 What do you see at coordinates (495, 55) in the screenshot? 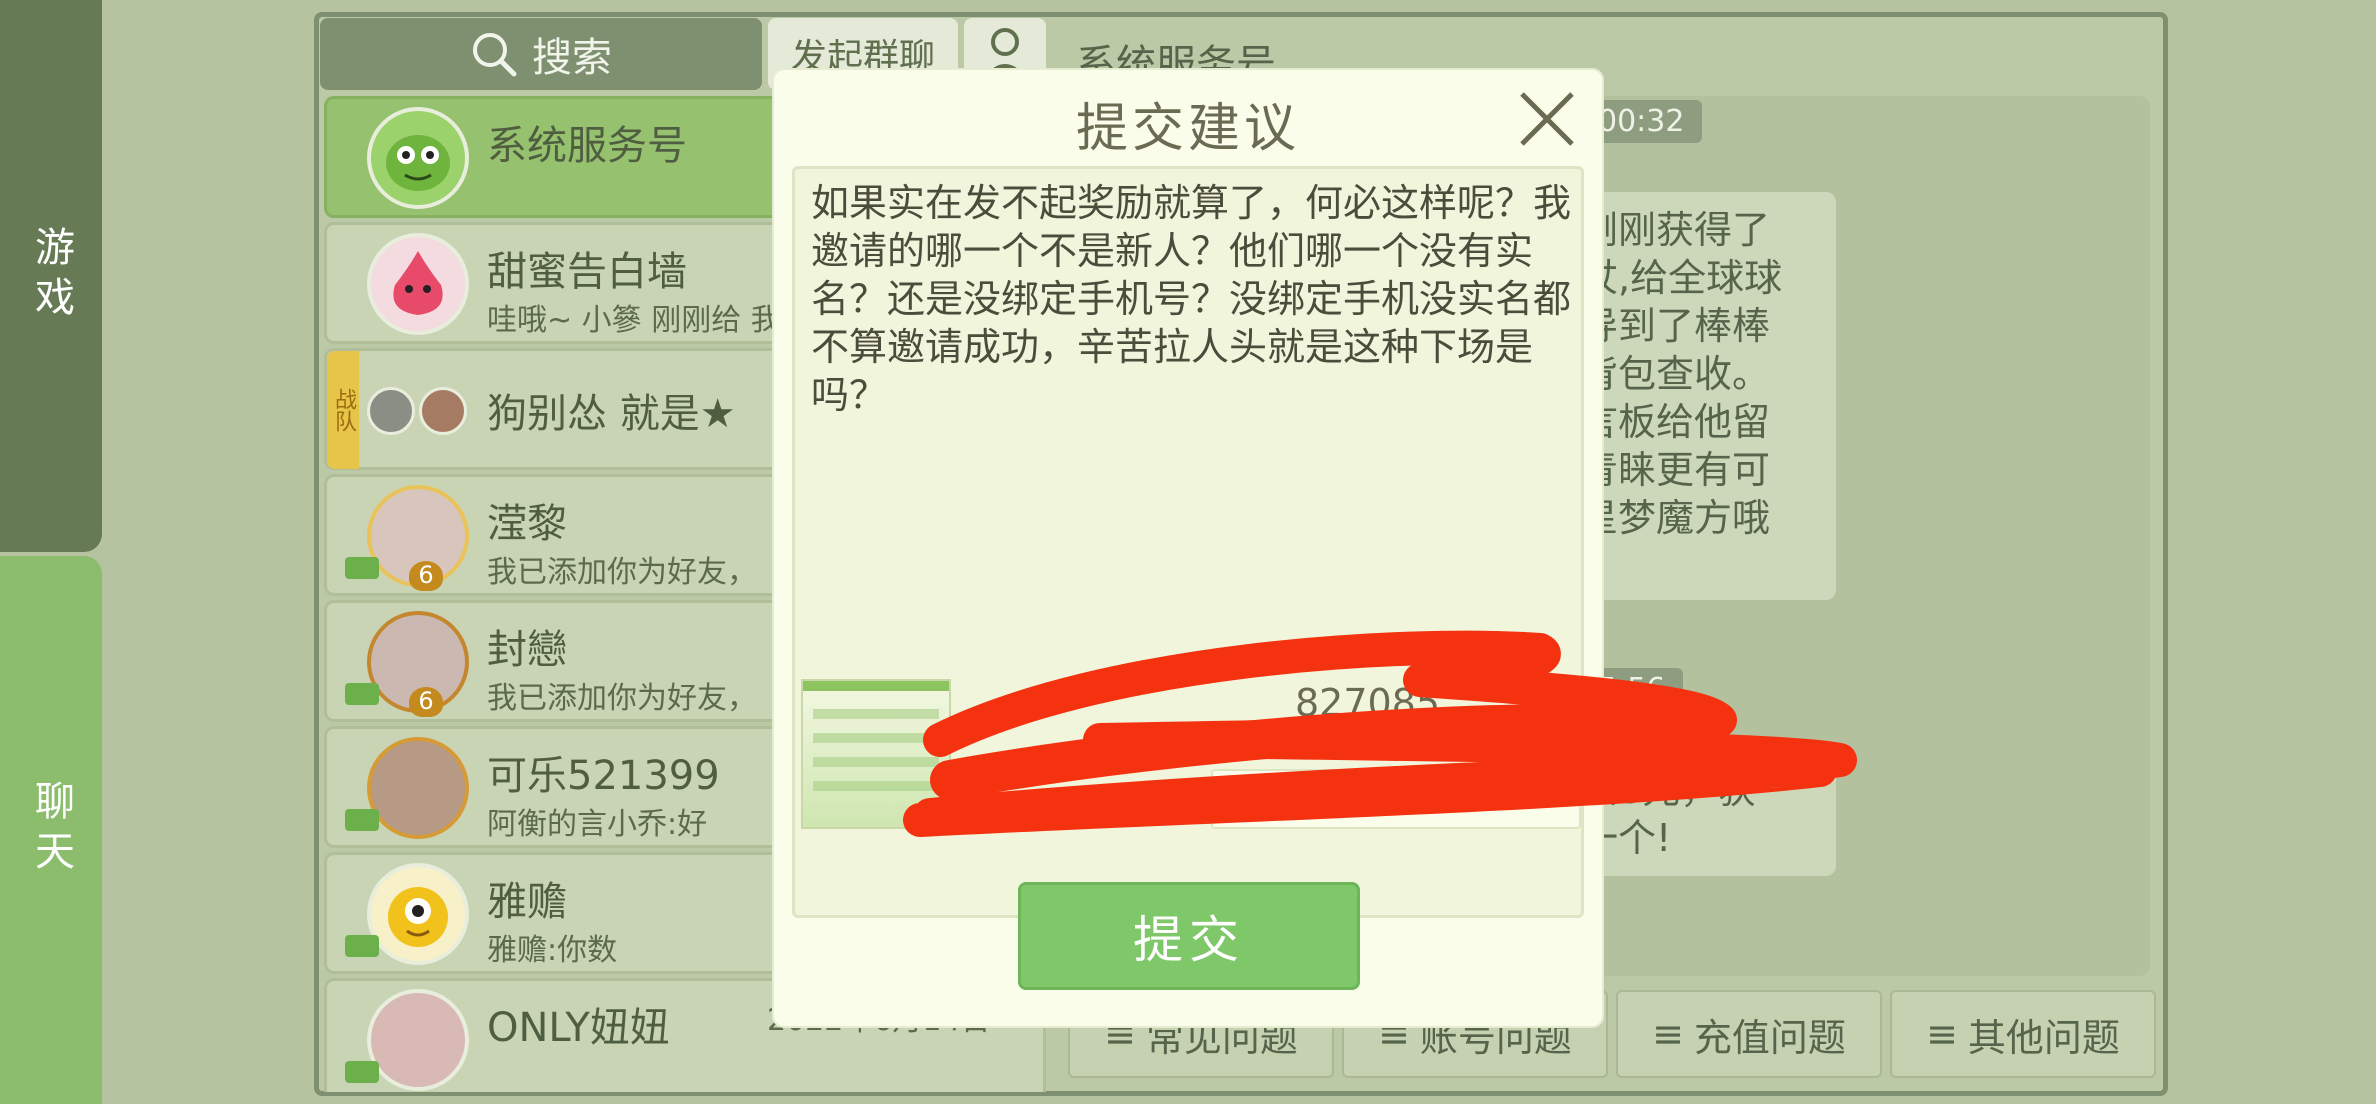
I see `search-icon` at bounding box center [495, 55].